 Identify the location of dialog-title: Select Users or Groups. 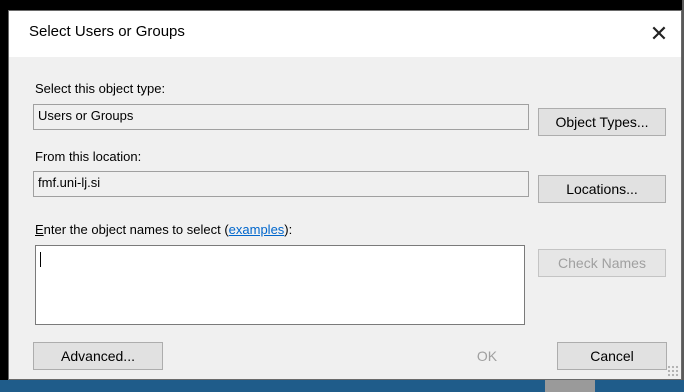
(107, 31).